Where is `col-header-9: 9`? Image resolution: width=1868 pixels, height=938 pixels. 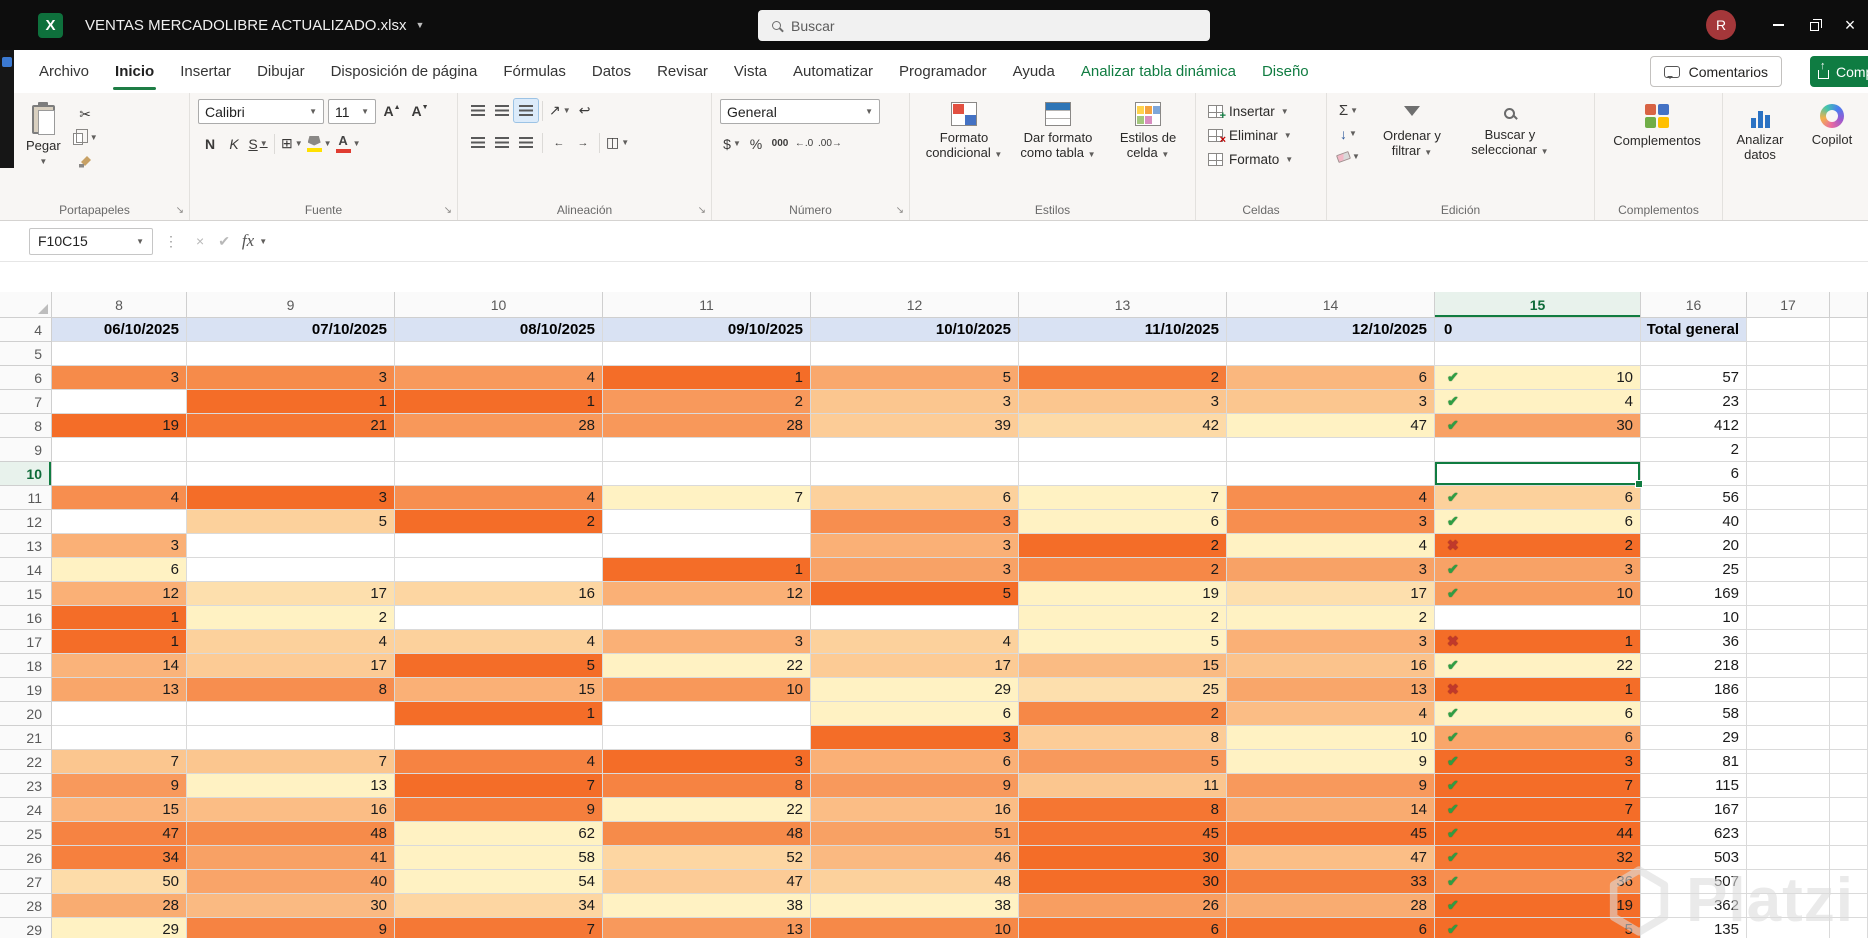 col-header-9: 9 is located at coordinates (291, 305).